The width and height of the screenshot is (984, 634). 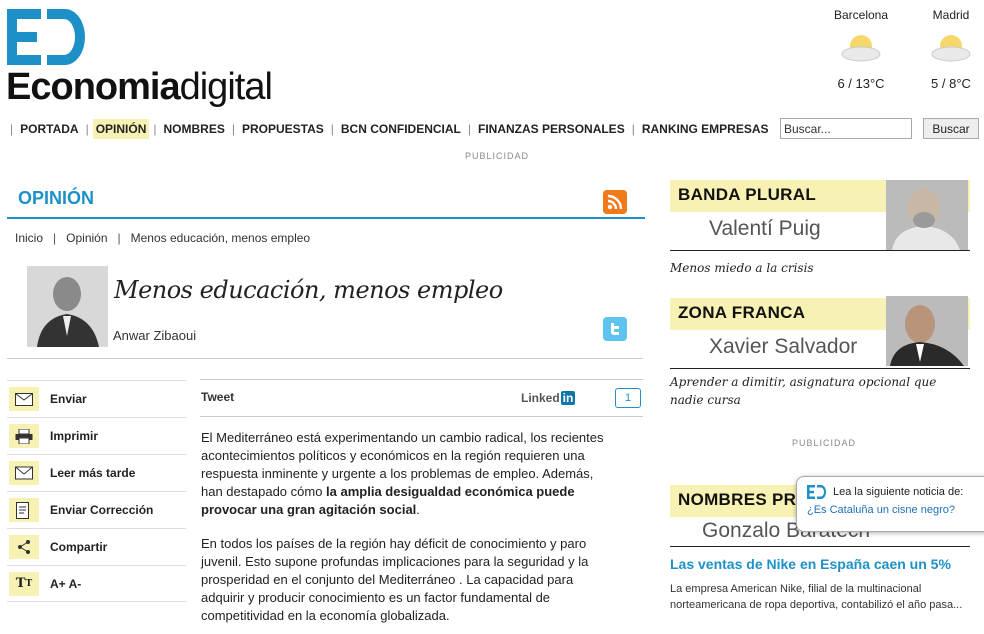 I want to click on tool-label: Imprimir, so click(x=74, y=436).